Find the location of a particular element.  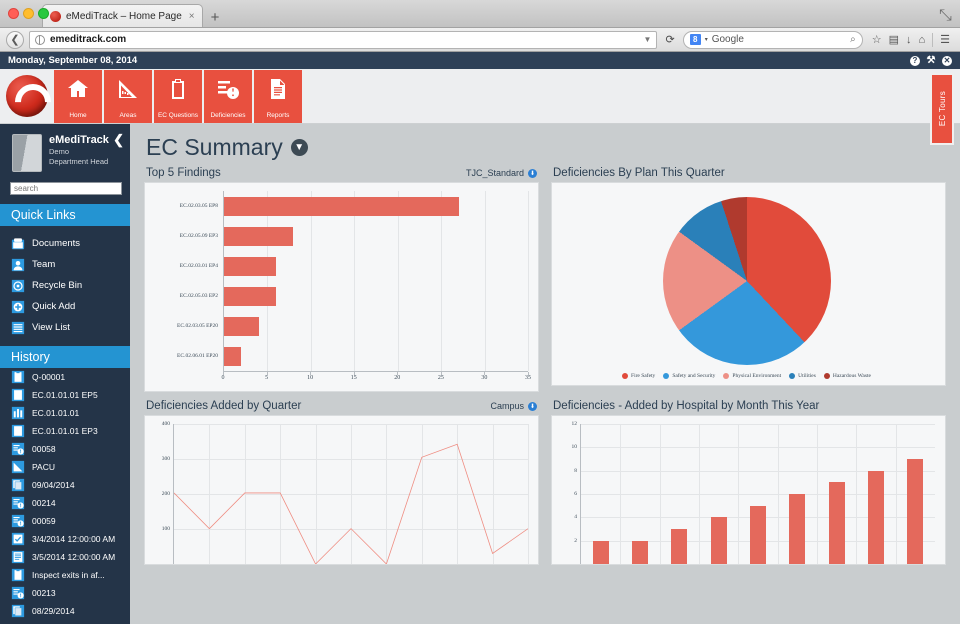

category-label: EC.02.03.01 EP4 is located at coordinates (198, 266).